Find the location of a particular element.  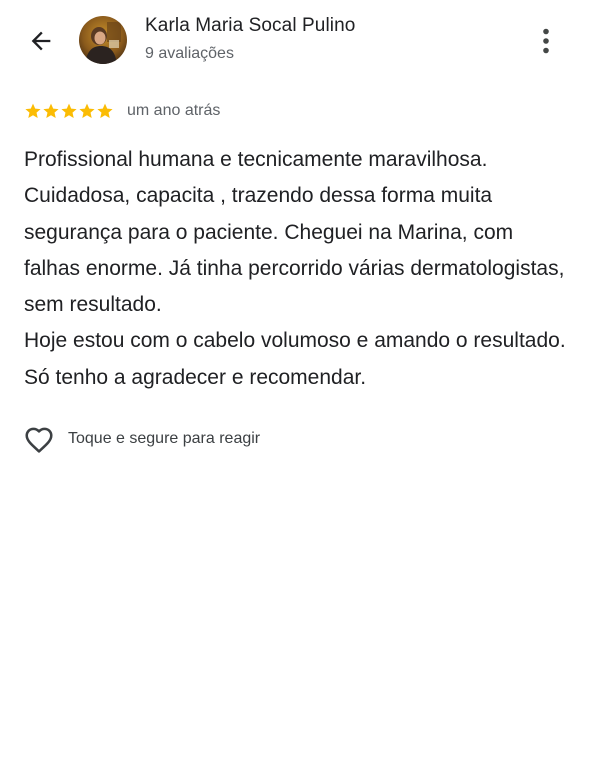

star-rating is located at coordinates (69, 111).